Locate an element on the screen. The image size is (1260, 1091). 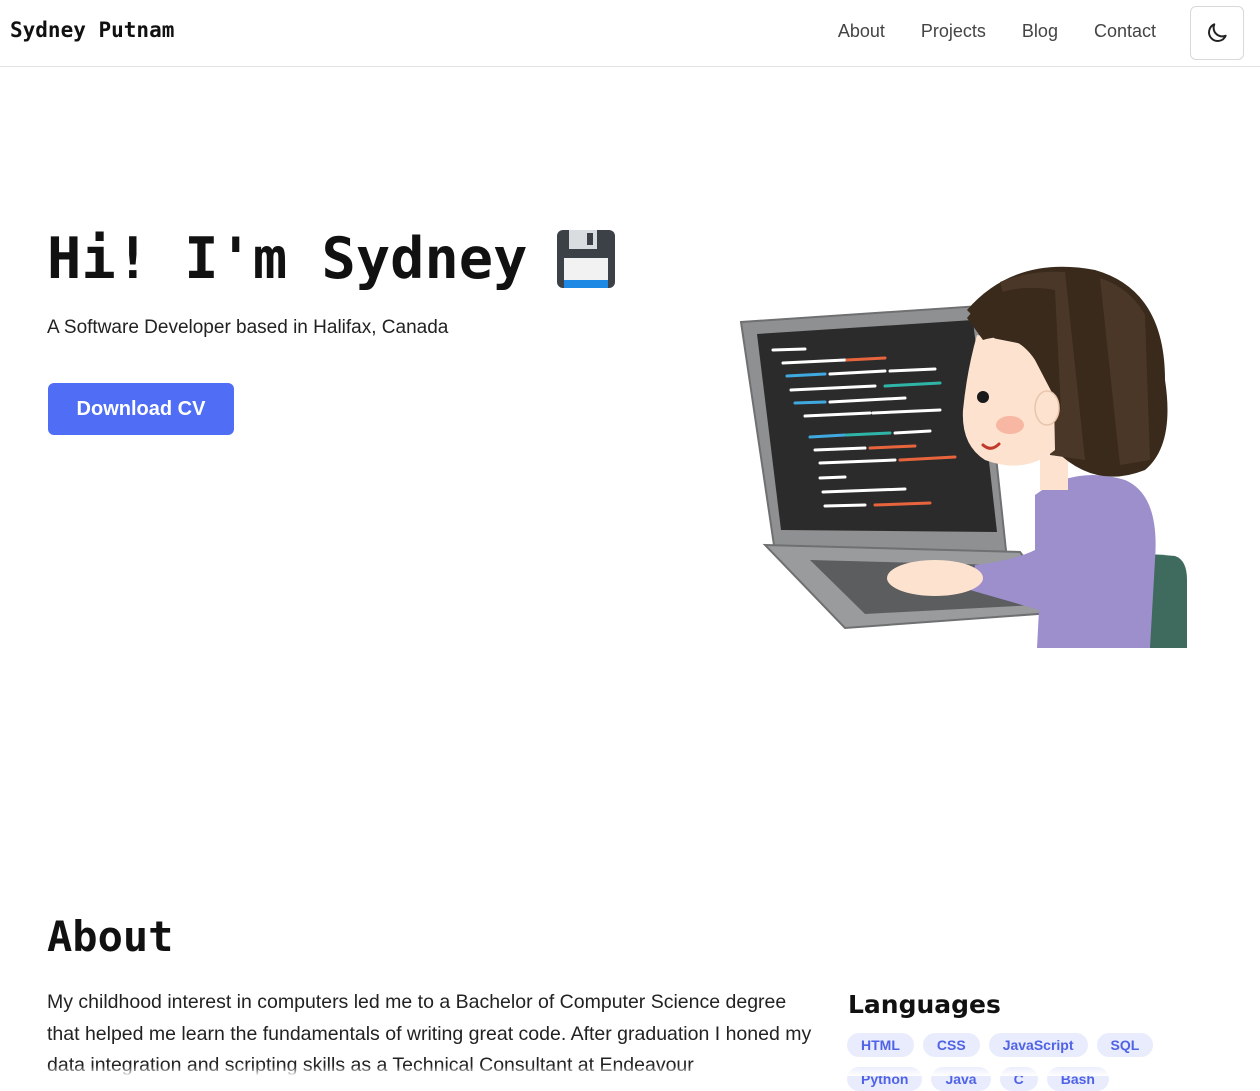
language-tag: JavaScript is located at coordinates (1038, 1045).